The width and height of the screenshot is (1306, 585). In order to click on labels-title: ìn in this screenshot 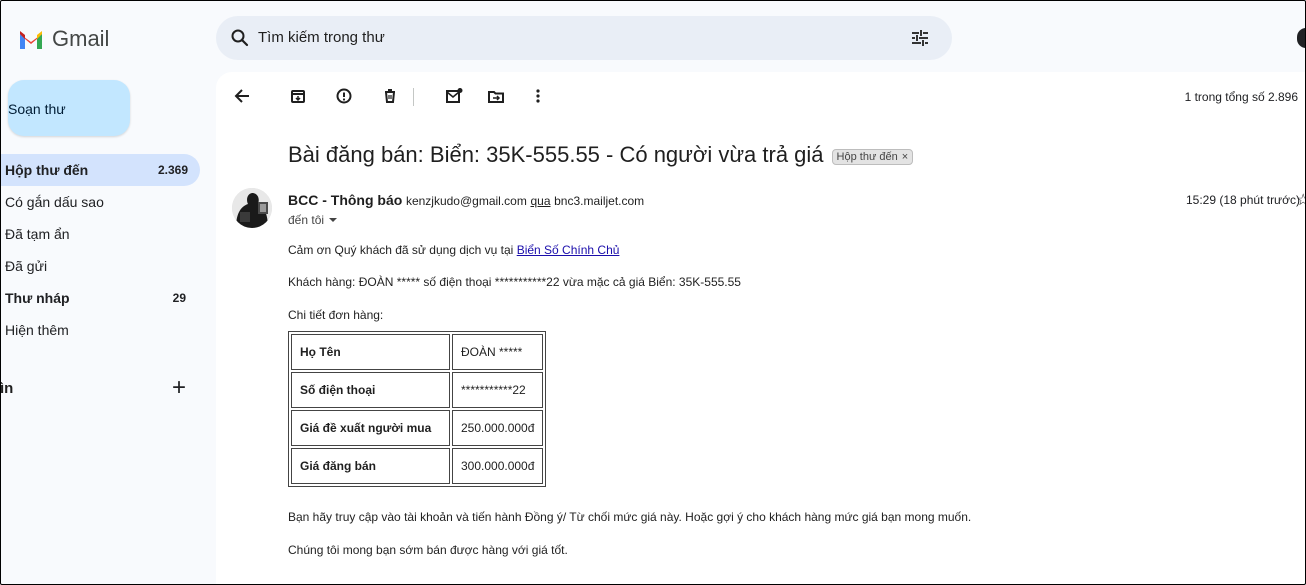, I will do `click(7, 388)`.